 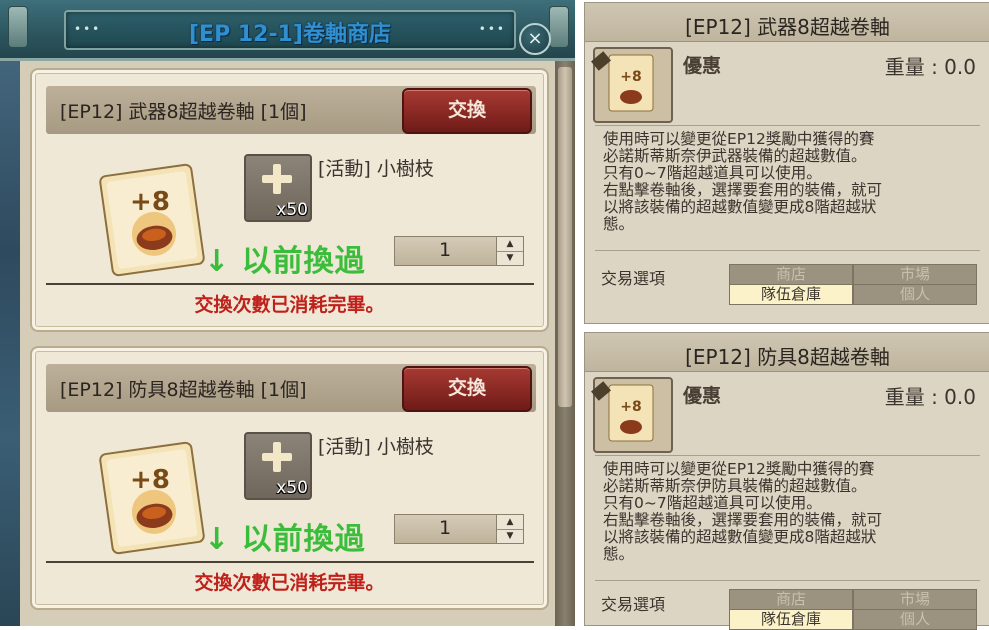 I want to click on title-plate: ••• ••• [EP 12-1]卷軸商店, so click(x=290, y=30).